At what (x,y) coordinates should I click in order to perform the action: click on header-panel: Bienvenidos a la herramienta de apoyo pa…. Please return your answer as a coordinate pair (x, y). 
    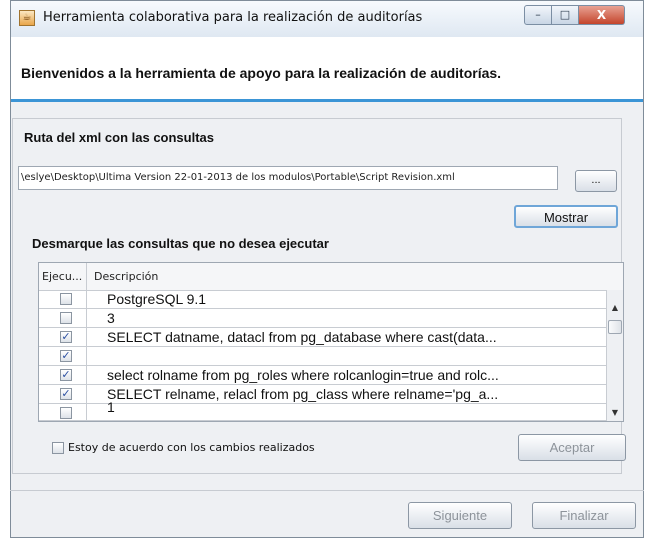
    Looking at the image, I should click on (327, 68).